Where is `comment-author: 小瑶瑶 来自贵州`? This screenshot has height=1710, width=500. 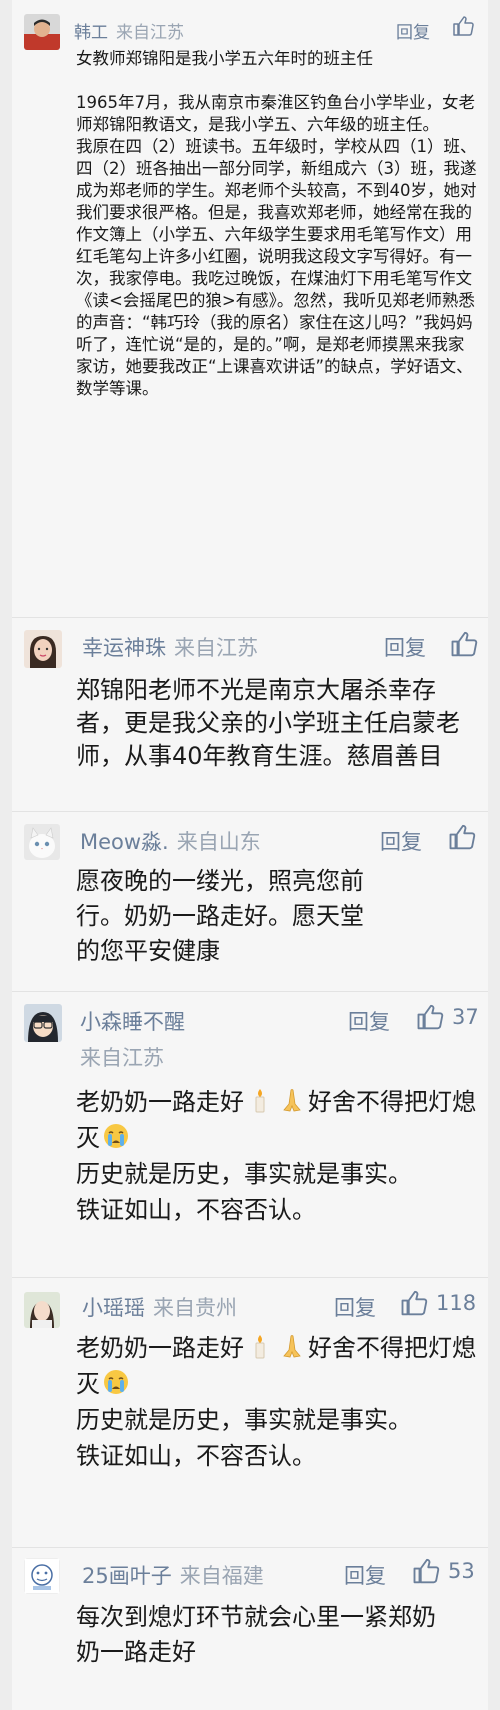 comment-author: 小瑶瑶 来自贵州 is located at coordinates (159, 1307).